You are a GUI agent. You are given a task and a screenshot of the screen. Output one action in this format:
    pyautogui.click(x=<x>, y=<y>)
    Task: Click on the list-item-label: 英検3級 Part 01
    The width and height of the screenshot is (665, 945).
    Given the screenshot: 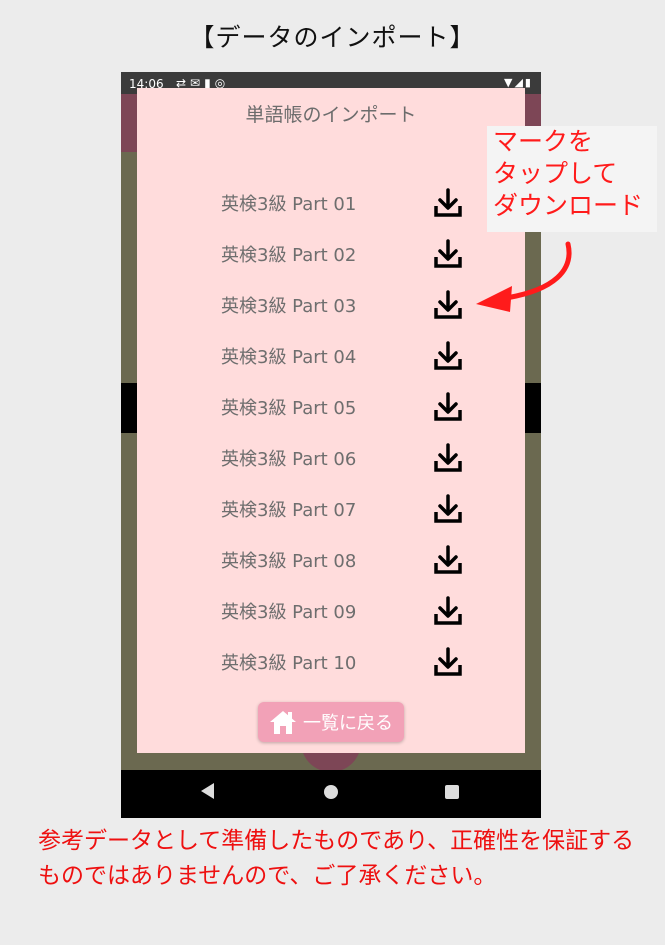 What is the action you would take?
    pyautogui.click(x=289, y=204)
    